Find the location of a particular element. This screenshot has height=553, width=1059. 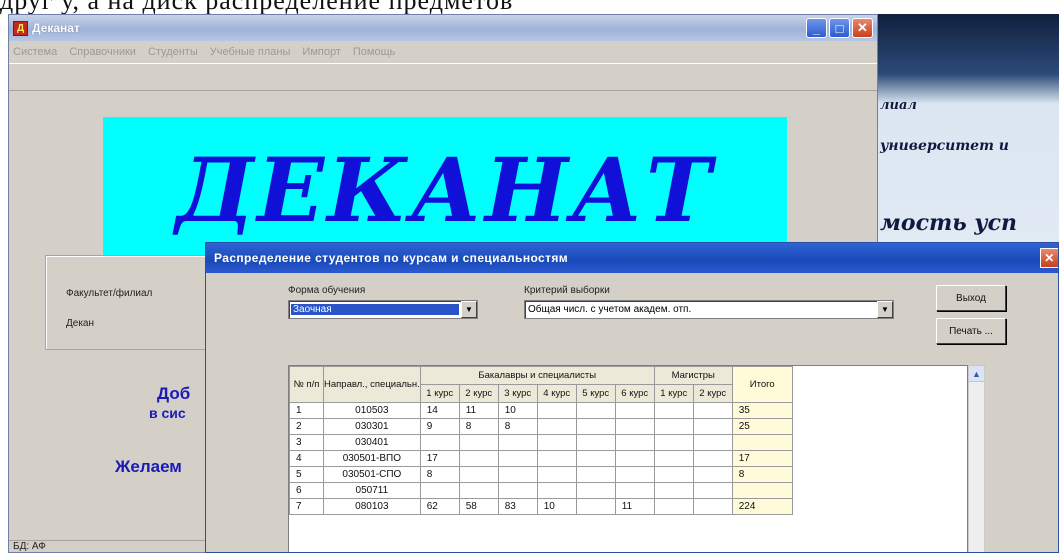

criterion-select: Общая числ. с учетом академ. отп. ▼ is located at coordinates (709, 309).